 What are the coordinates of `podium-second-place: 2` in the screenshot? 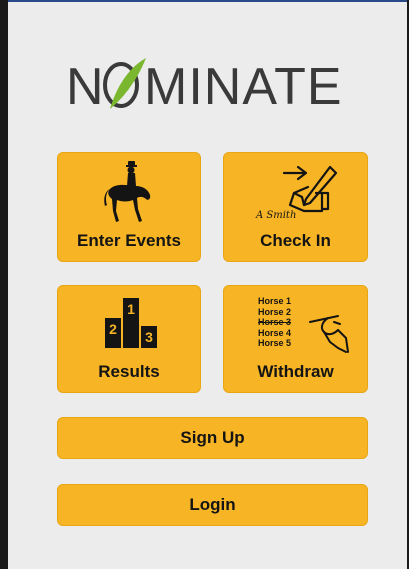 It's located at (113, 333).